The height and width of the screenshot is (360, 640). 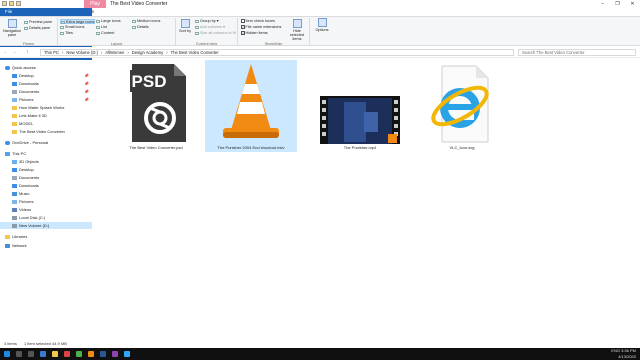 What do you see at coordinates (46, 99) in the screenshot?
I see `nav-pictures: Pictures 📌` at bounding box center [46, 99].